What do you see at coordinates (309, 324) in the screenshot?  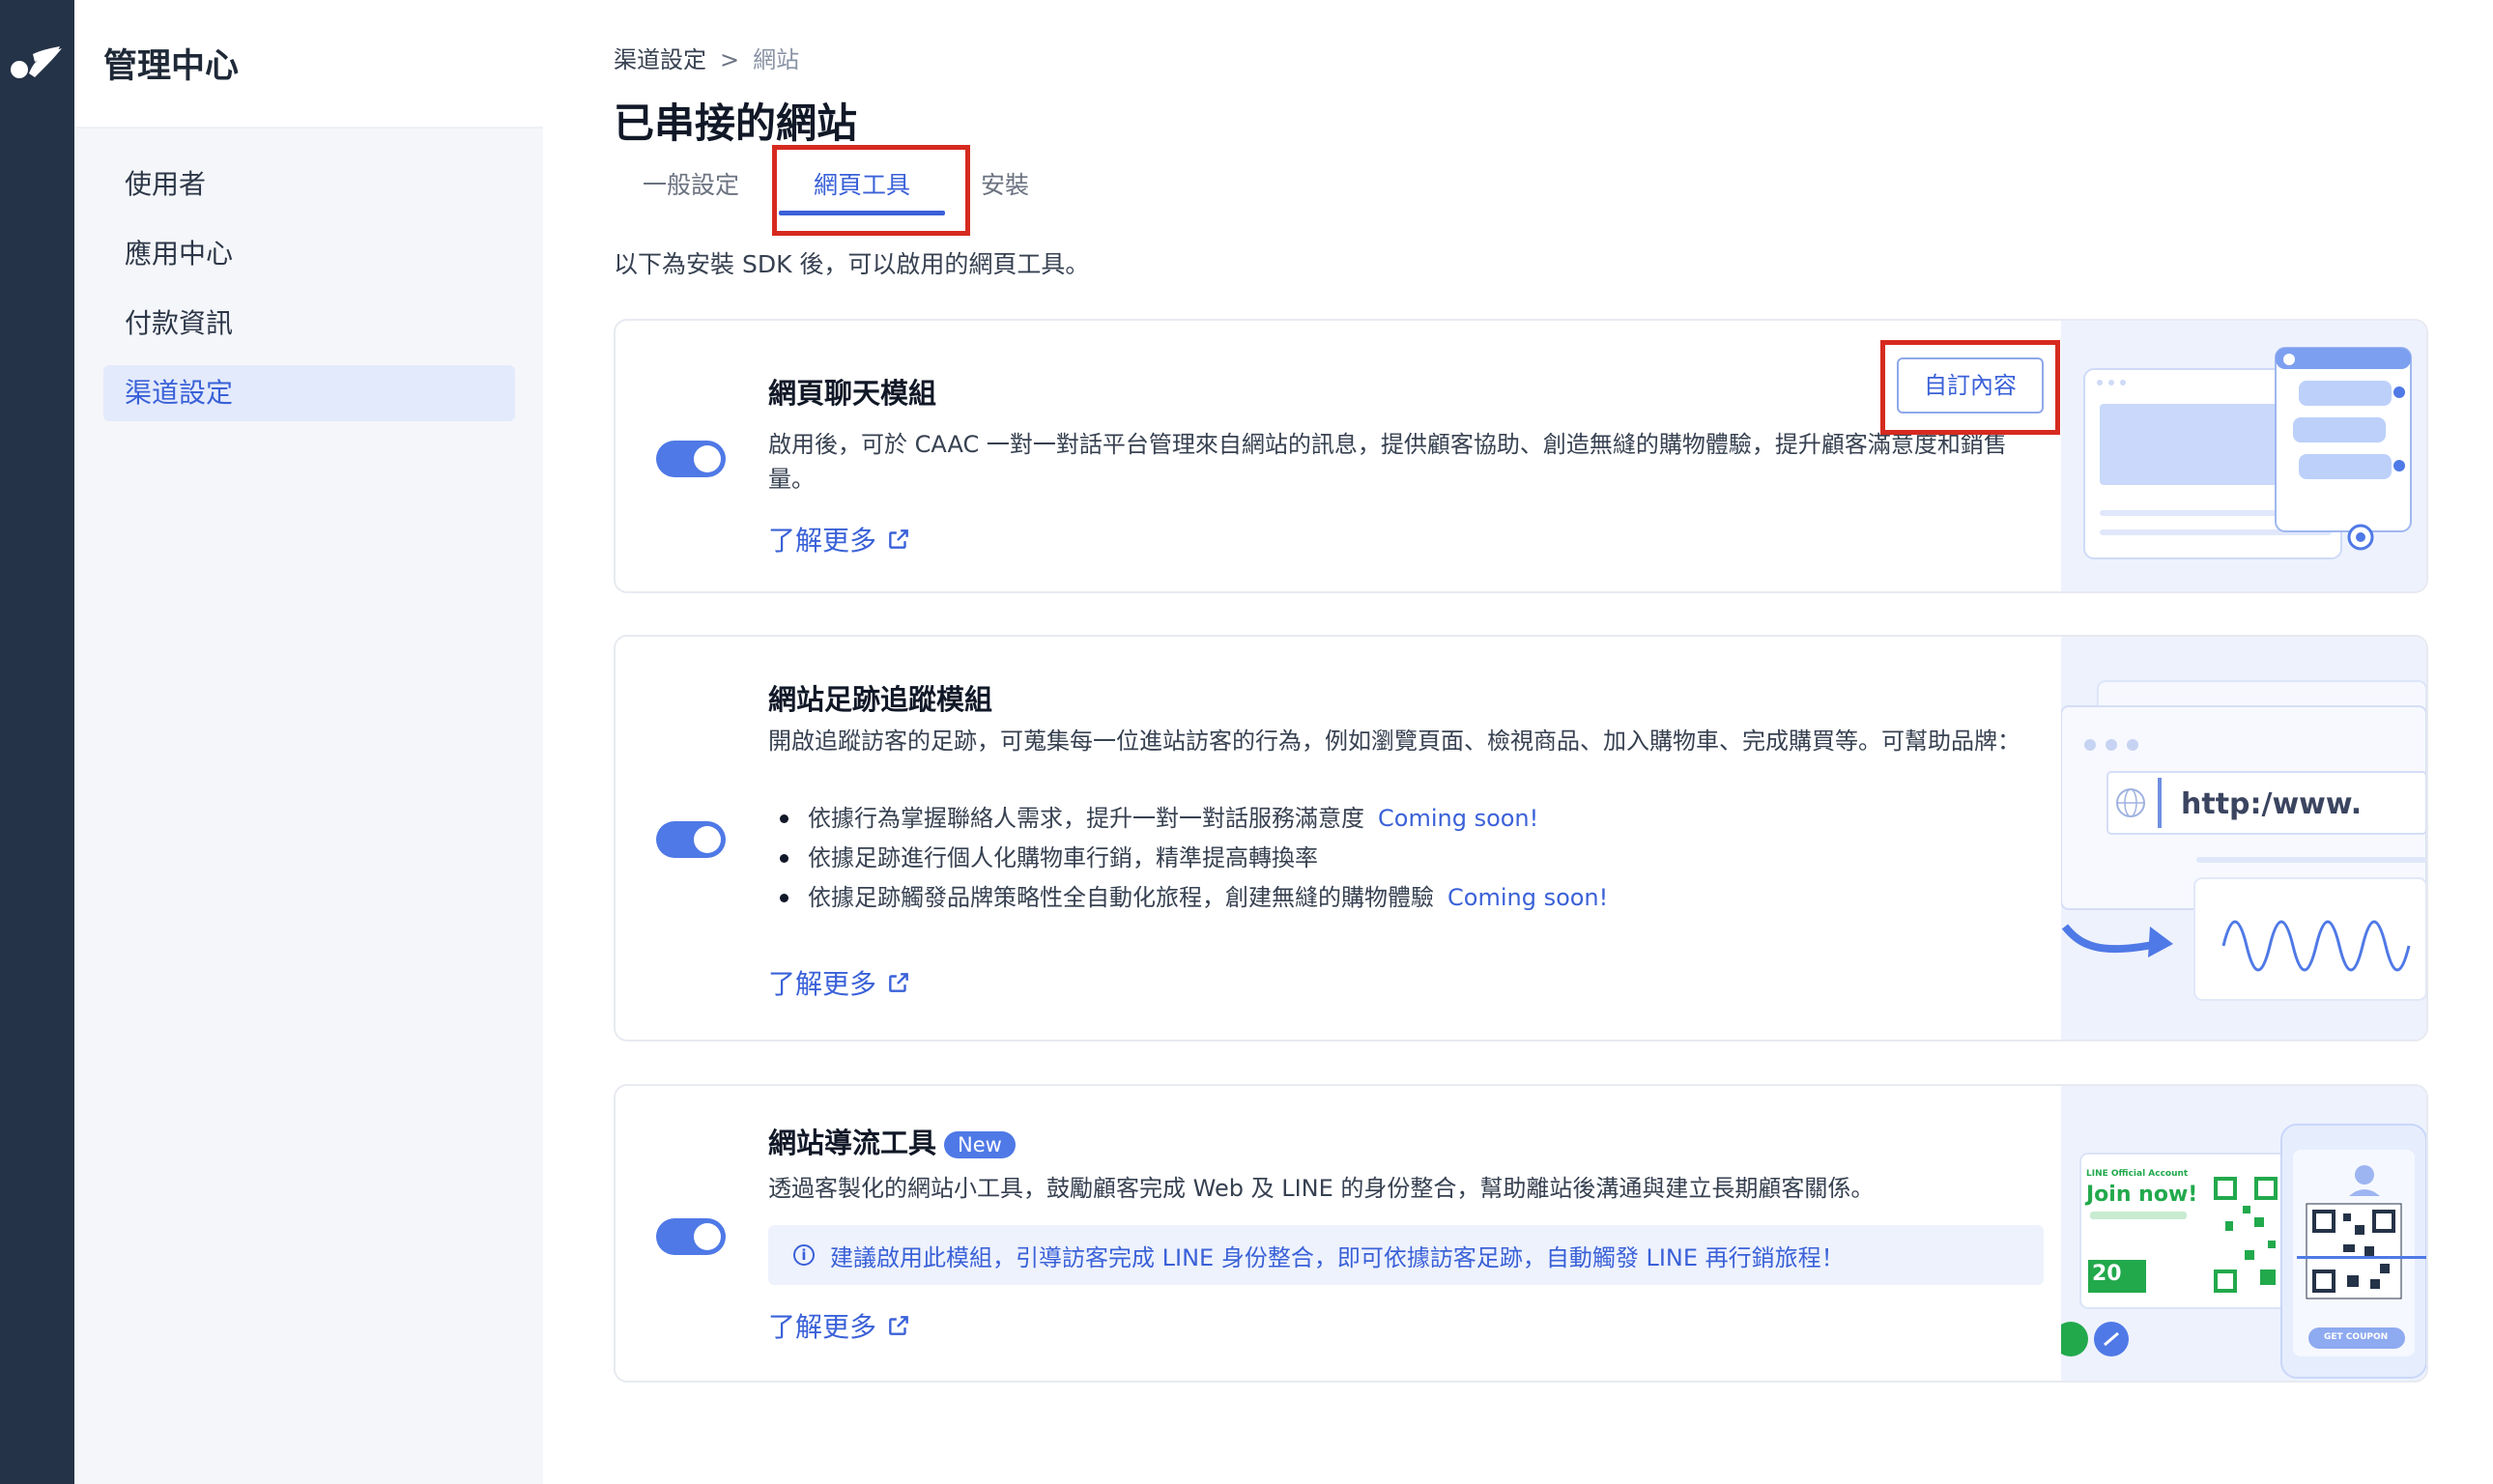 I see `sidebar-item-billing: 付款資訊` at bounding box center [309, 324].